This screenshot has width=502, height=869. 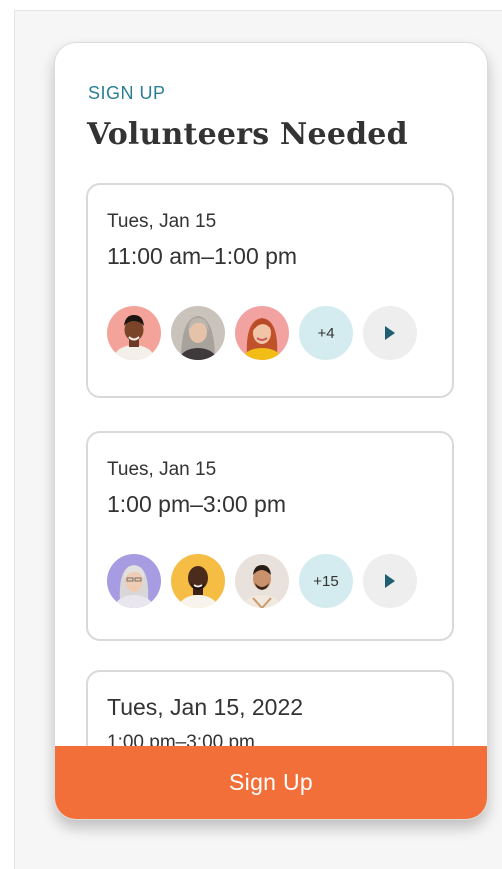 I want to click on time-slot-card: Tues, Jan 15, 2022 1:00 pm–3:00 pm, so click(x=270, y=708).